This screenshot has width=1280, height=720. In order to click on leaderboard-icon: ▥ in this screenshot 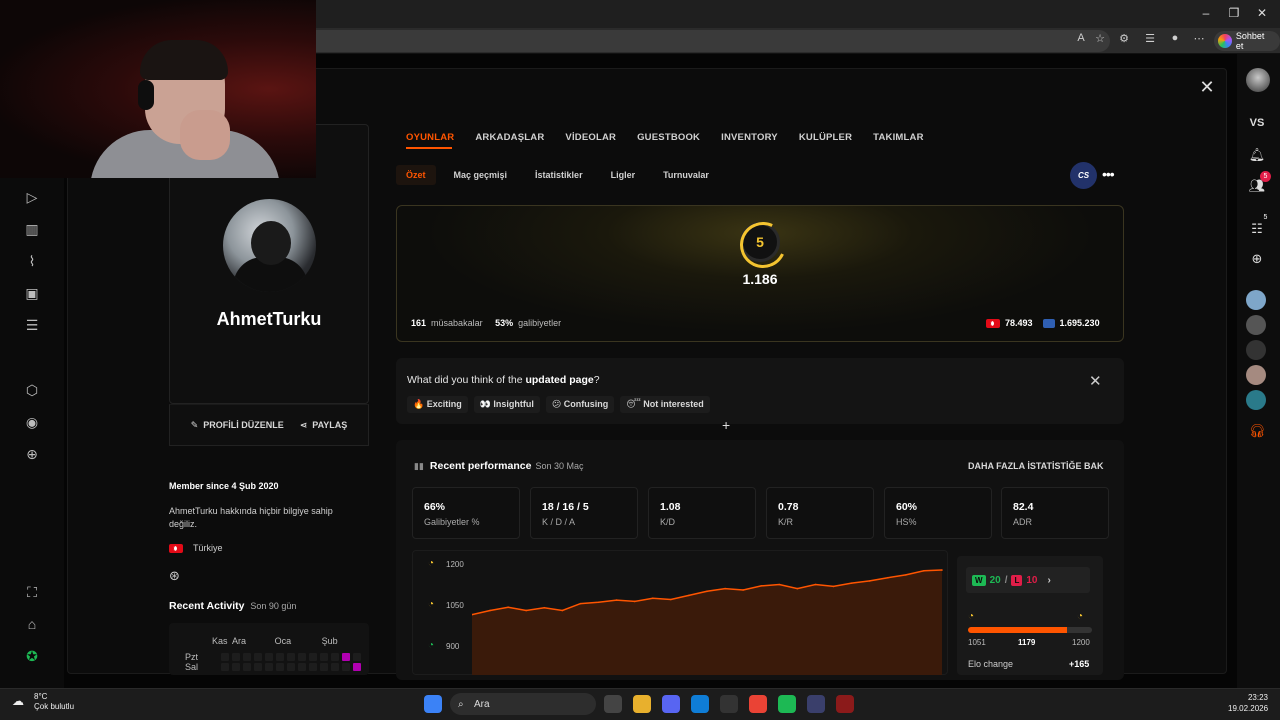, I will do `click(32, 229)`.